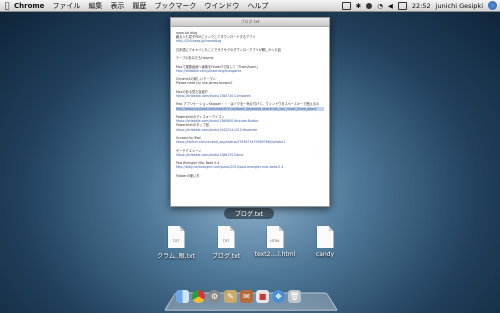 The image size is (500, 313). Describe the element at coordinates (257, 6) in the screenshot. I see `menu-help: ヘルプ` at that location.